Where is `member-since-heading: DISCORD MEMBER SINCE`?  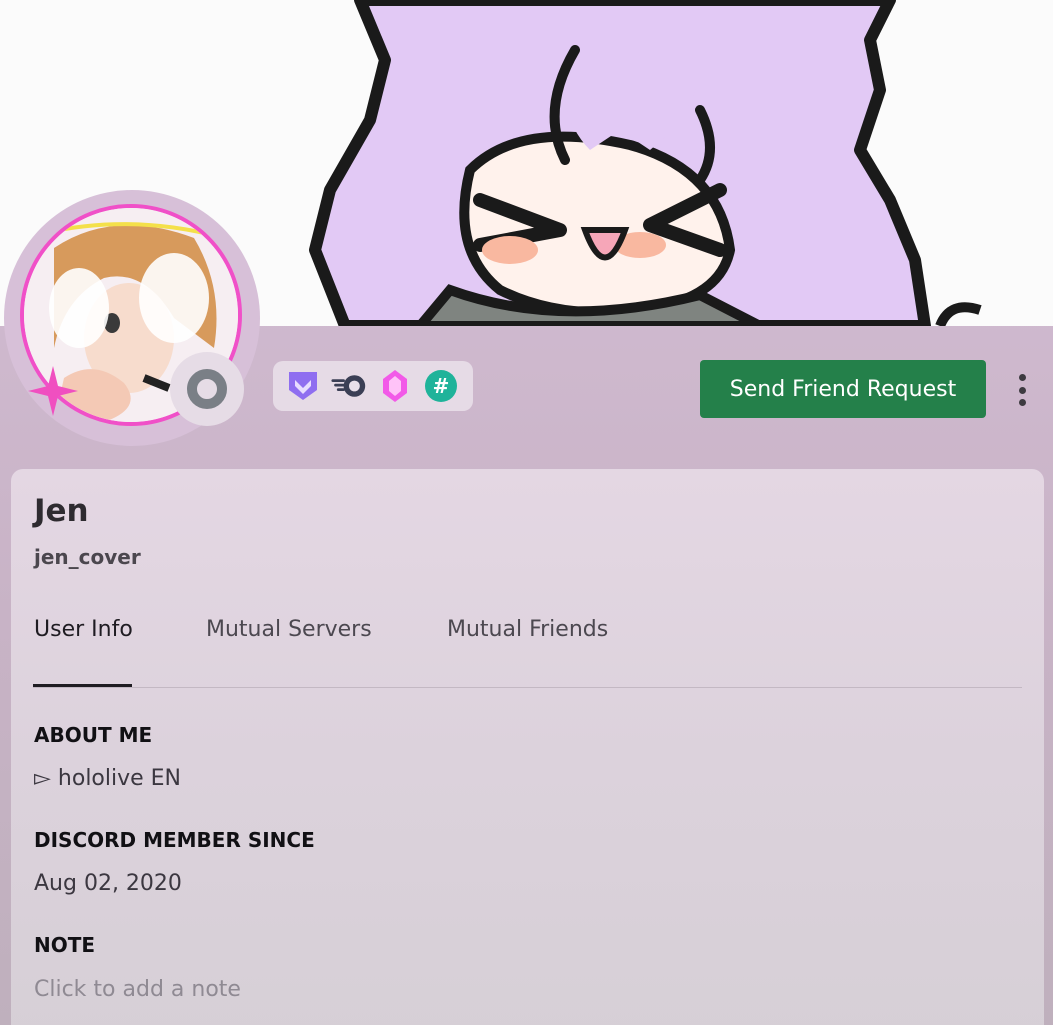
member-since-heading: DISCORD MEMBER SINCE is located at coordinates (174, 840).